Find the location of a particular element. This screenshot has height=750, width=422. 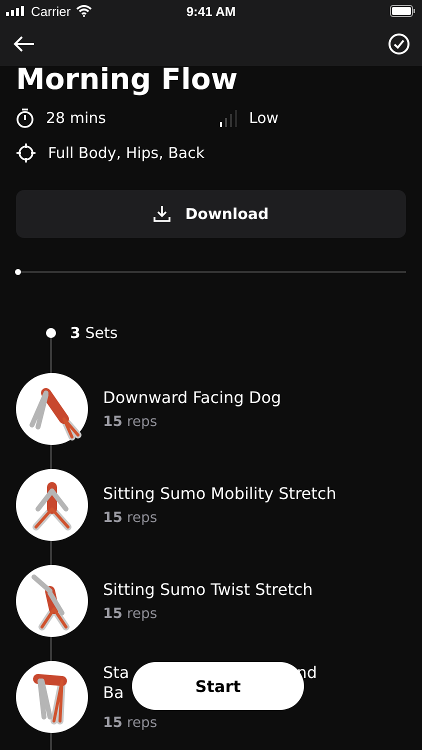

sets-label: 3 Sets is located at coordinates (94, 333).